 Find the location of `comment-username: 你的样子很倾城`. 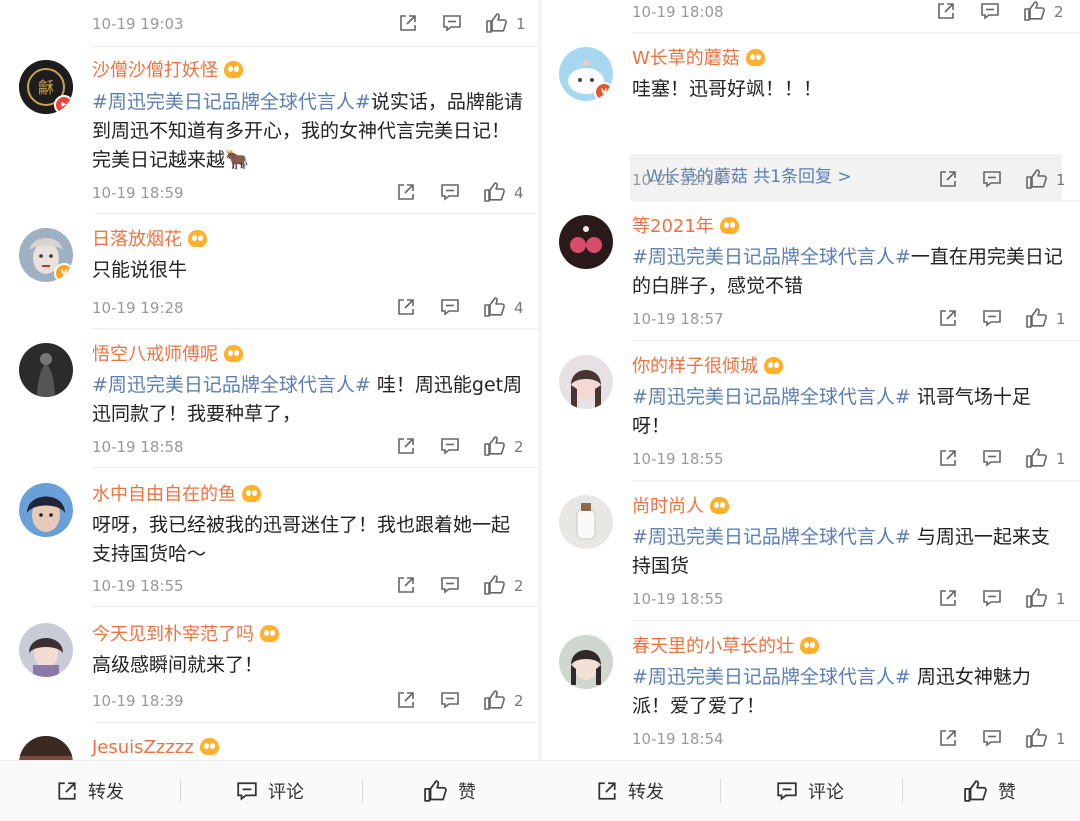

comment-username: 你的样子很倾城 is located at coordinates (707, 367).